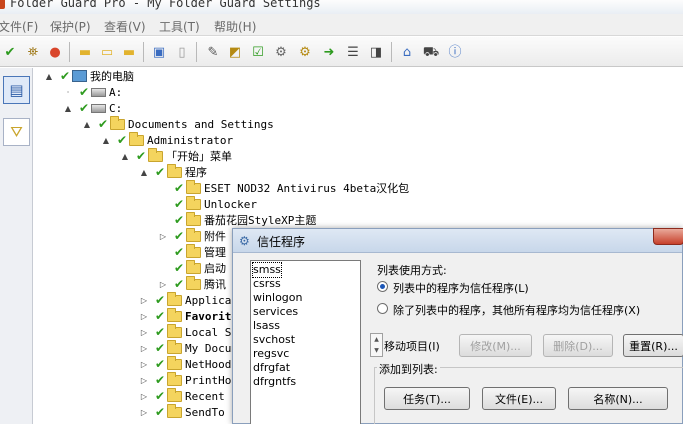 This screenshot has height=424, width=683. I want to click on drive-icon, so click(98, 108).